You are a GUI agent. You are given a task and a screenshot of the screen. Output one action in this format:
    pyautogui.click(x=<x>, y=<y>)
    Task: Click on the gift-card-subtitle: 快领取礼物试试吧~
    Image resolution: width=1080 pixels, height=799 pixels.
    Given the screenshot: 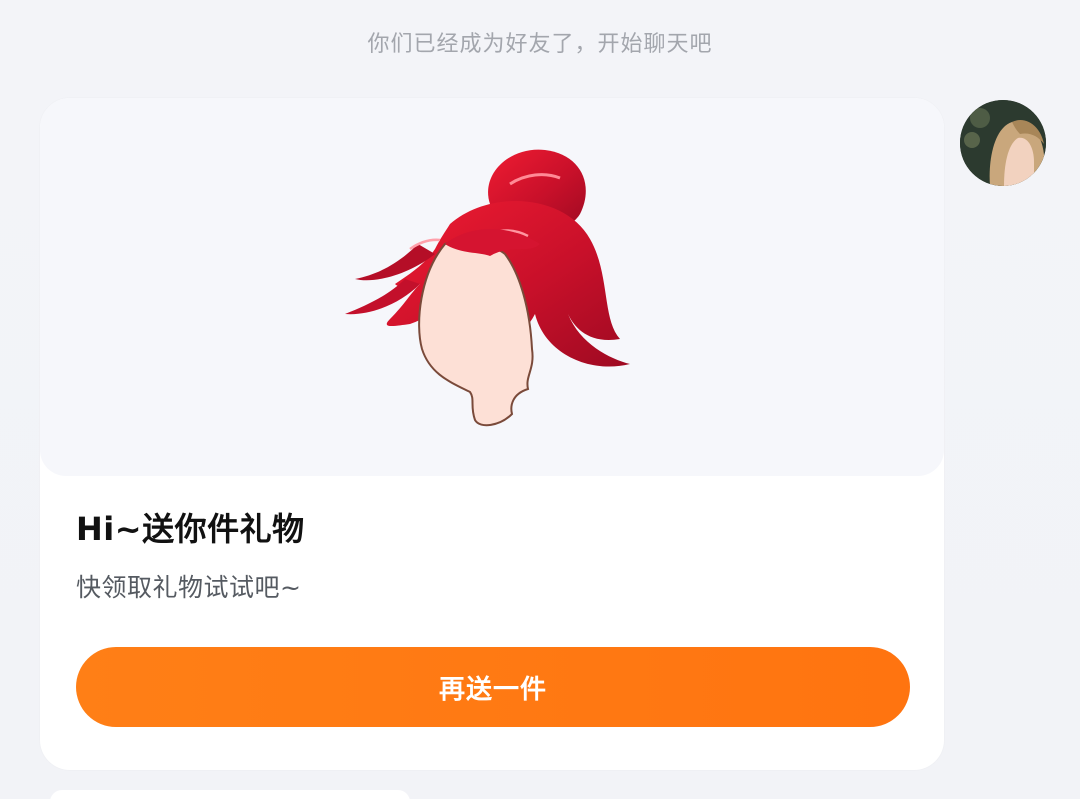 What is the action you would take?
    pyautogui.click(x=189, y=587)
    